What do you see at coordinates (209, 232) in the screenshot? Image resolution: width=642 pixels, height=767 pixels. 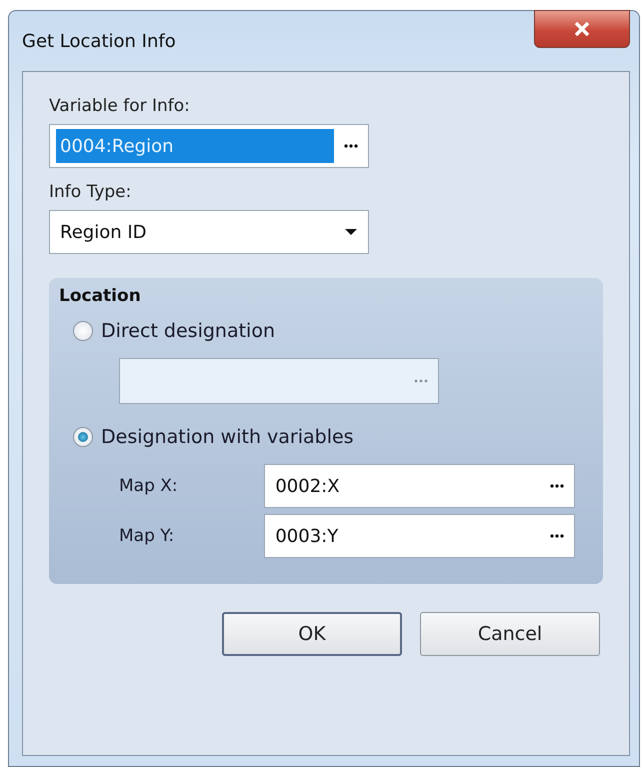 I see `info-type-dropdown: Region ID` at bounding box center [209, 232].